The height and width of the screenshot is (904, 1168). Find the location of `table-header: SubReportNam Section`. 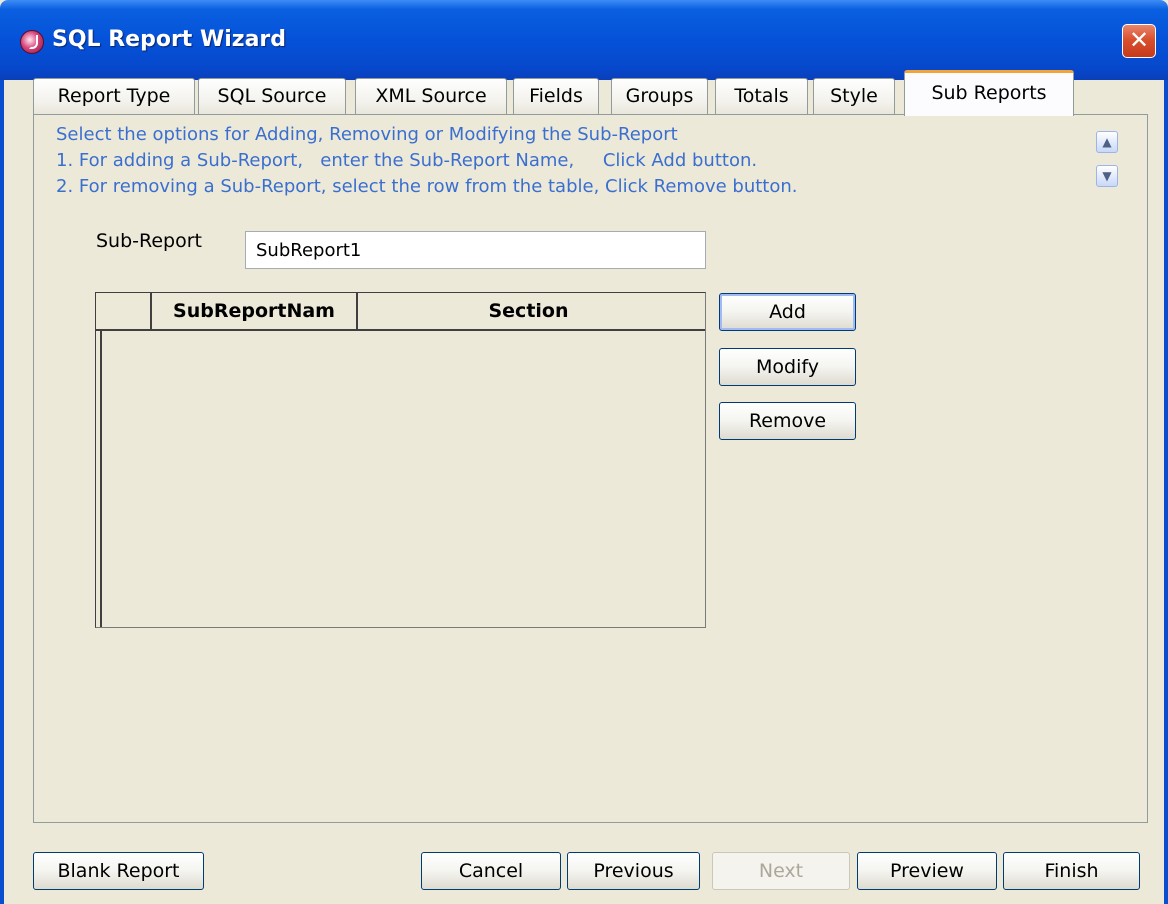

table-header: SubReportNam Section is located at coordinates (400, 312).